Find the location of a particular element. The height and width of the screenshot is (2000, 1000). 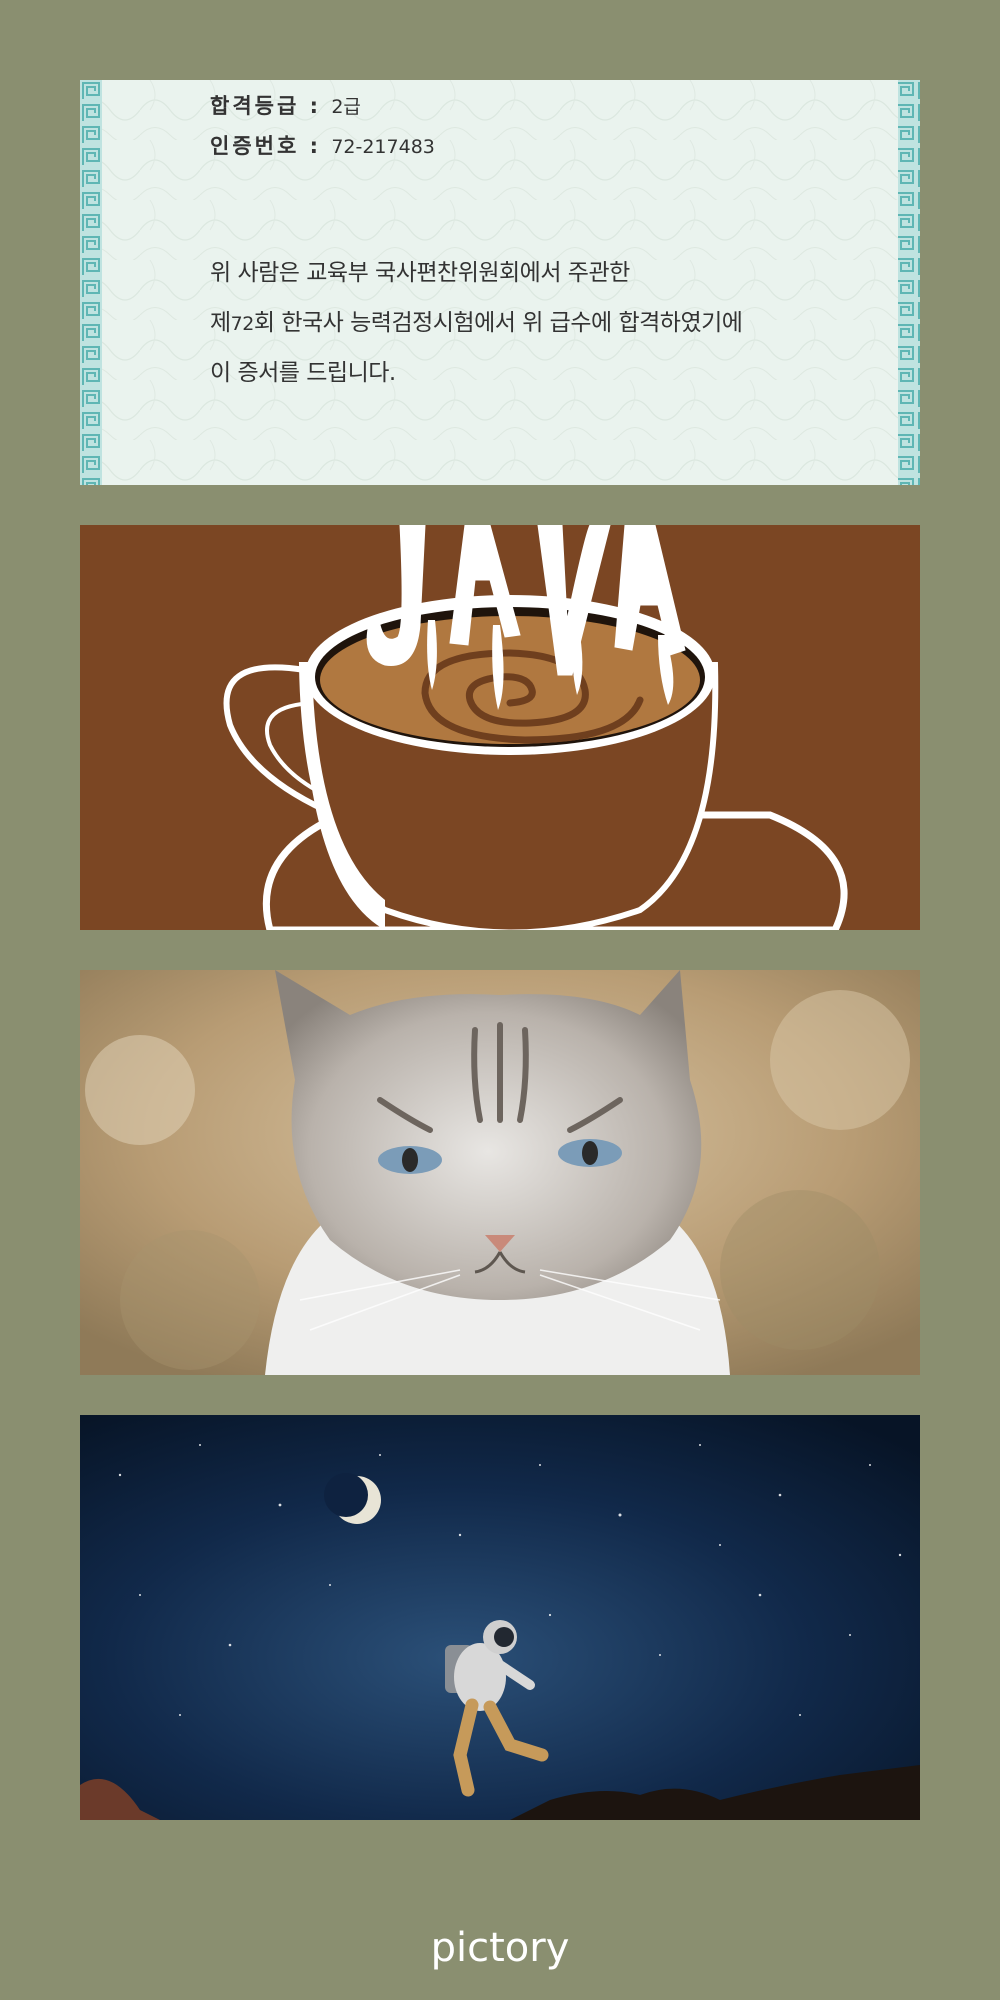

line2-prefix: 제 is located at coordinates (220, 323).